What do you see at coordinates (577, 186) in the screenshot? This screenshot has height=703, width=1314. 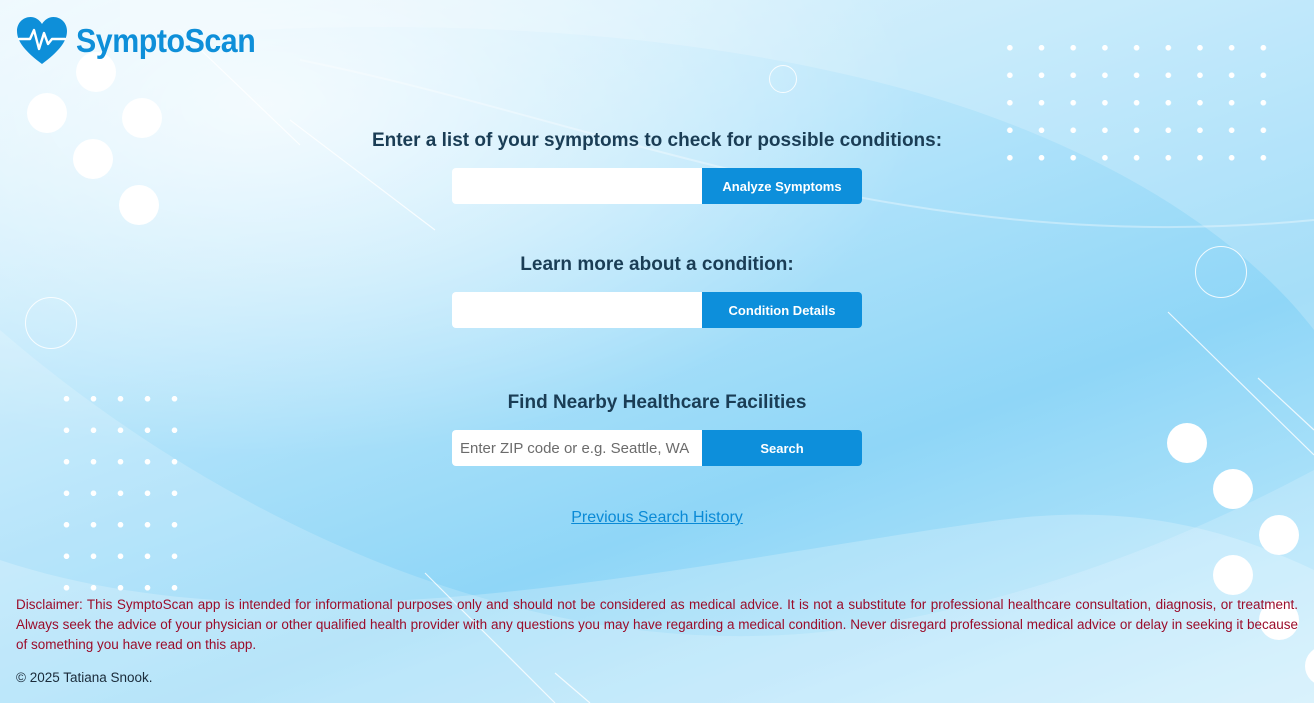 I see `symptoms-input` at bounding box center [577, 186].